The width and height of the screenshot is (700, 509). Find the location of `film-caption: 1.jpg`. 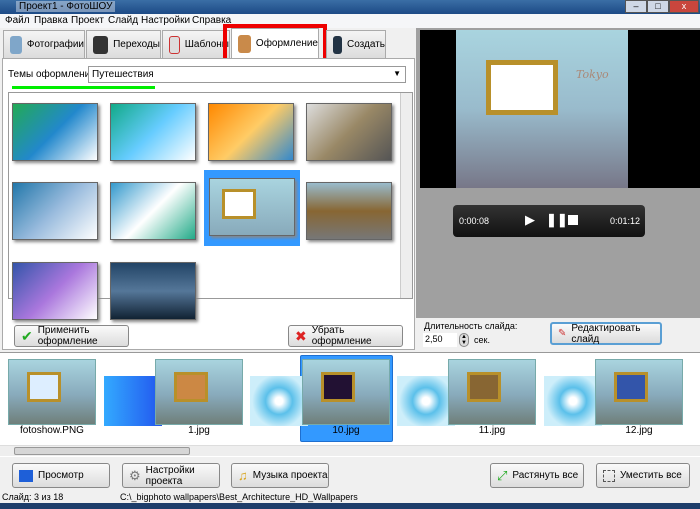

film-caption: 1.jpg is located at coordinates (199, 430).